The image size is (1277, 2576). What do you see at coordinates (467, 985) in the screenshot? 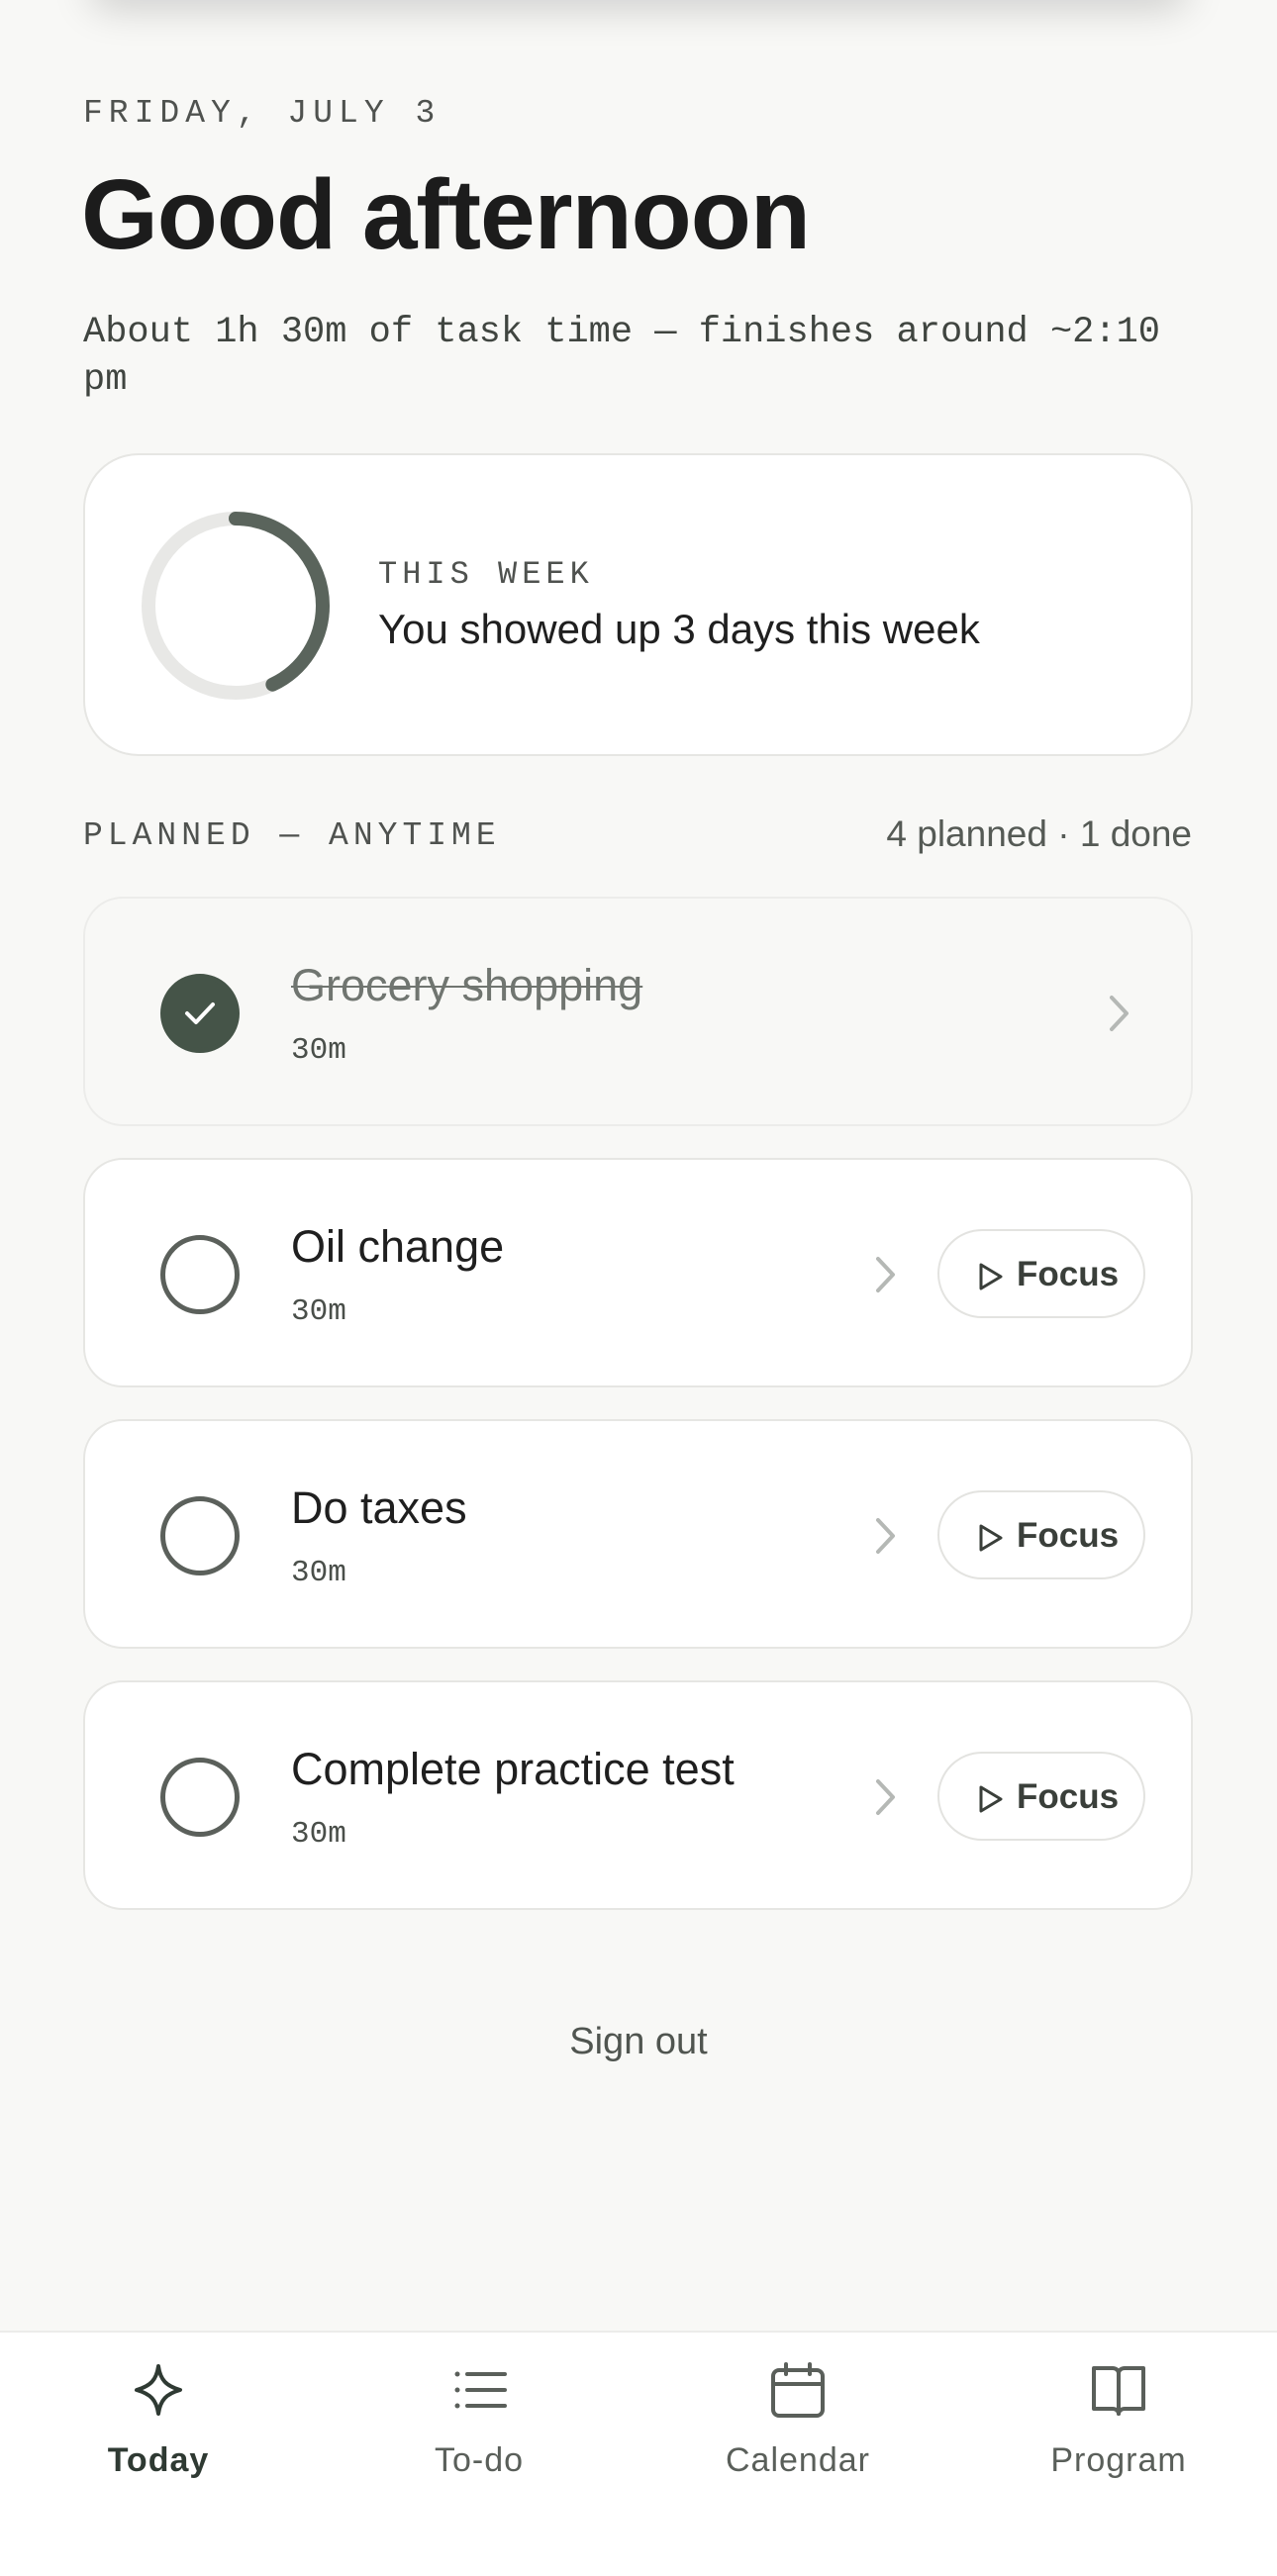
I see `task-title: Grocery shopping` at bounding box center [467, 985].